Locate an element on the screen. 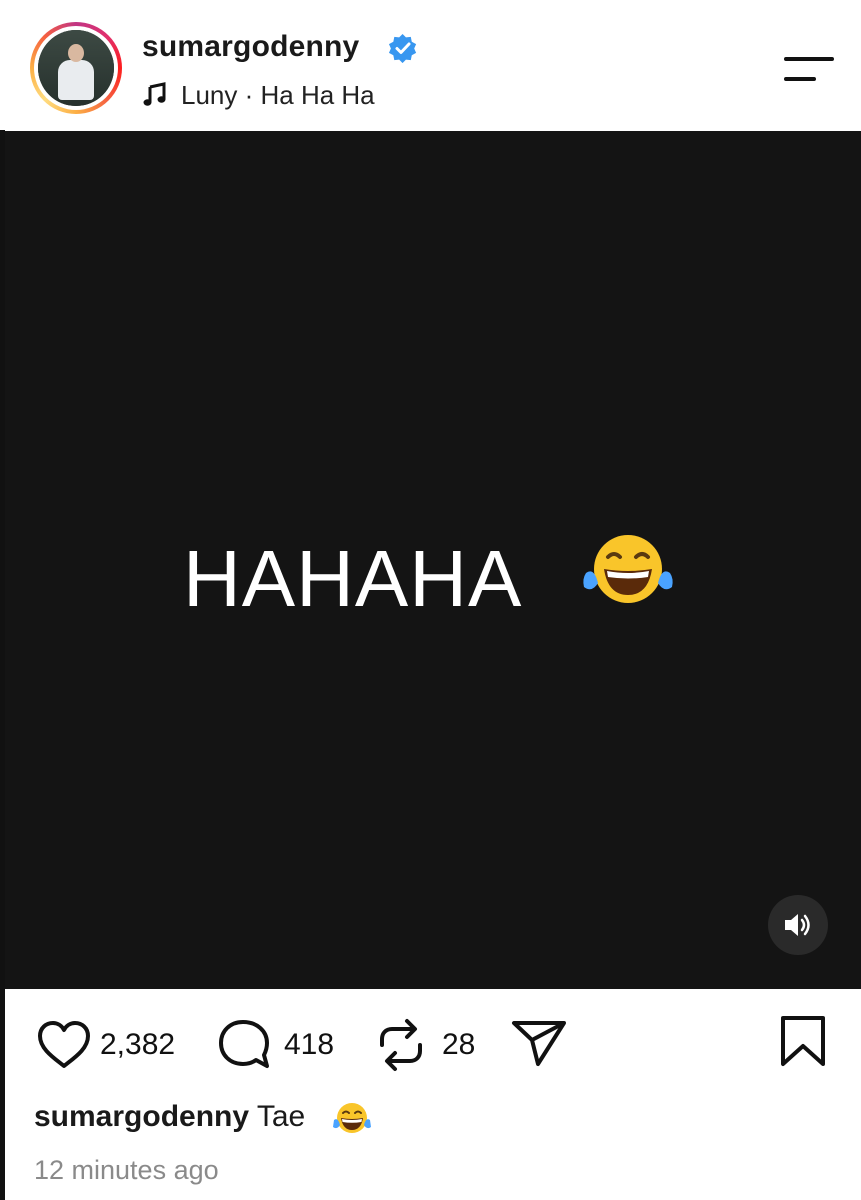 The image size is (861, 1200). comment-icon is located at coordinates (245, 1044).